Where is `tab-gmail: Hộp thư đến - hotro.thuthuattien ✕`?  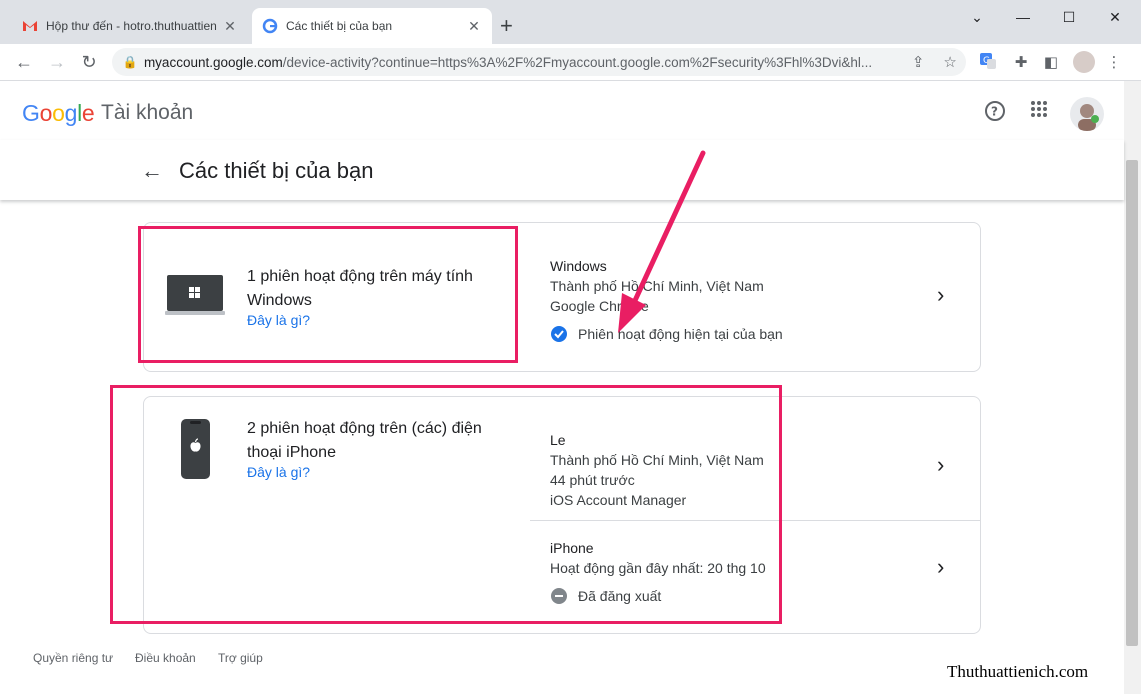 tab-gmail: Hộp thư đến - hotro.thuthuattien ✕ is located at coordinates (130, 26).